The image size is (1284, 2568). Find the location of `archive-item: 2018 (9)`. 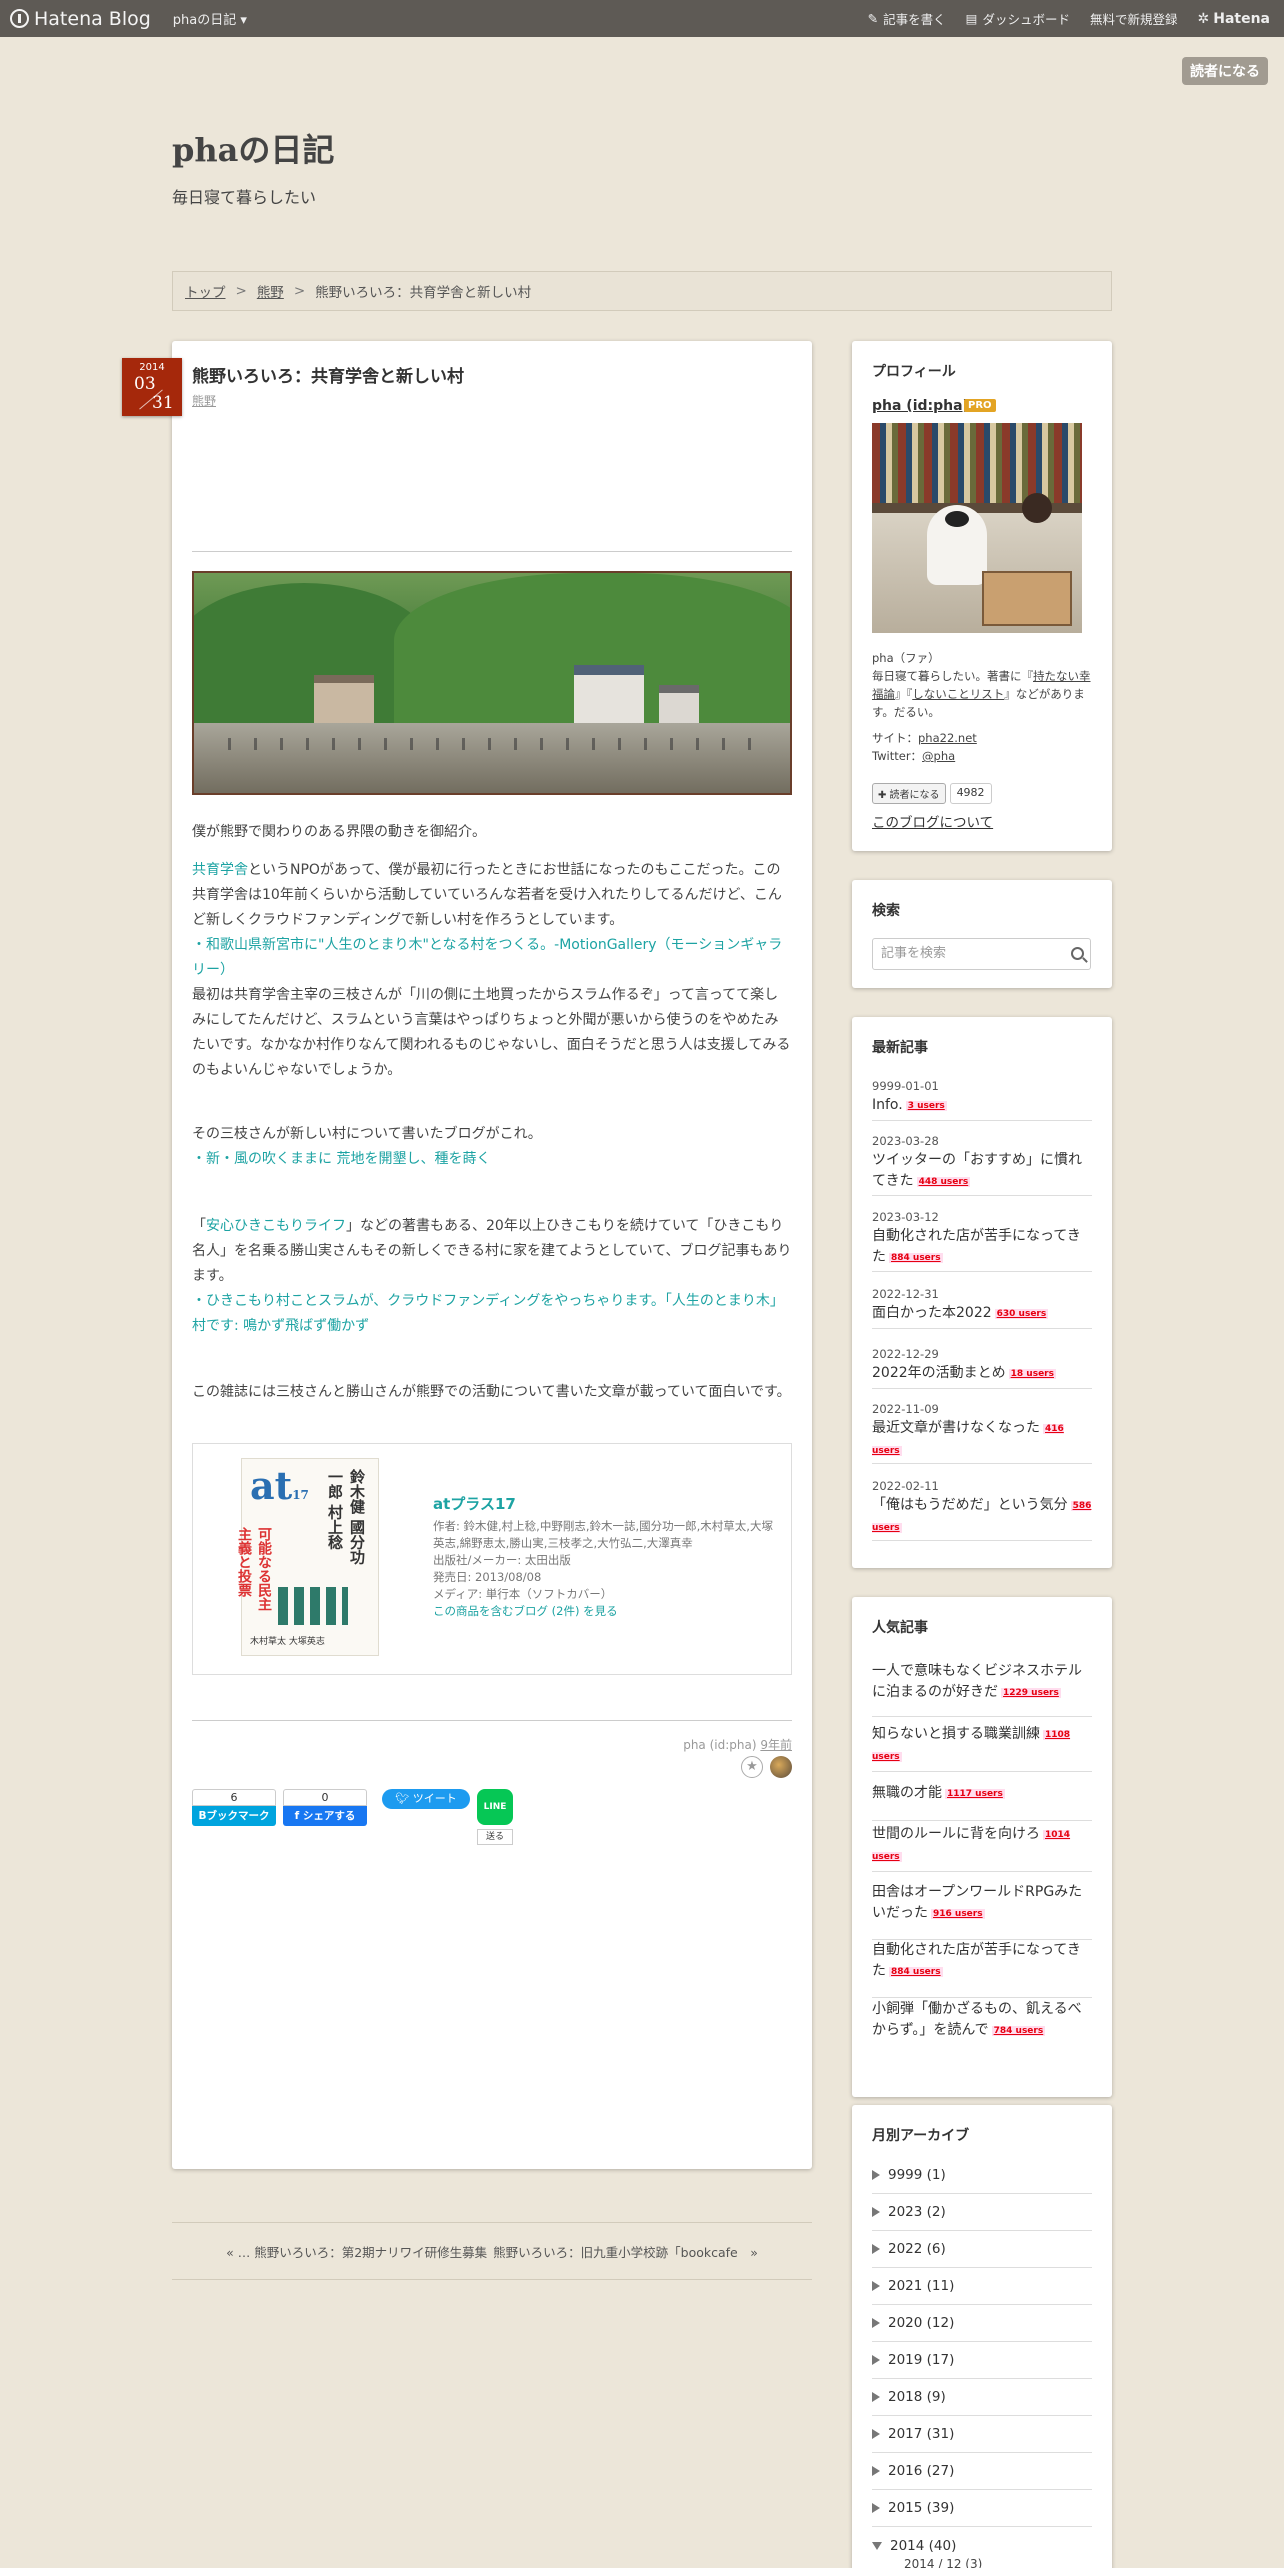

archive-item: 2018 (9) is located at coordinates (982, 2397).